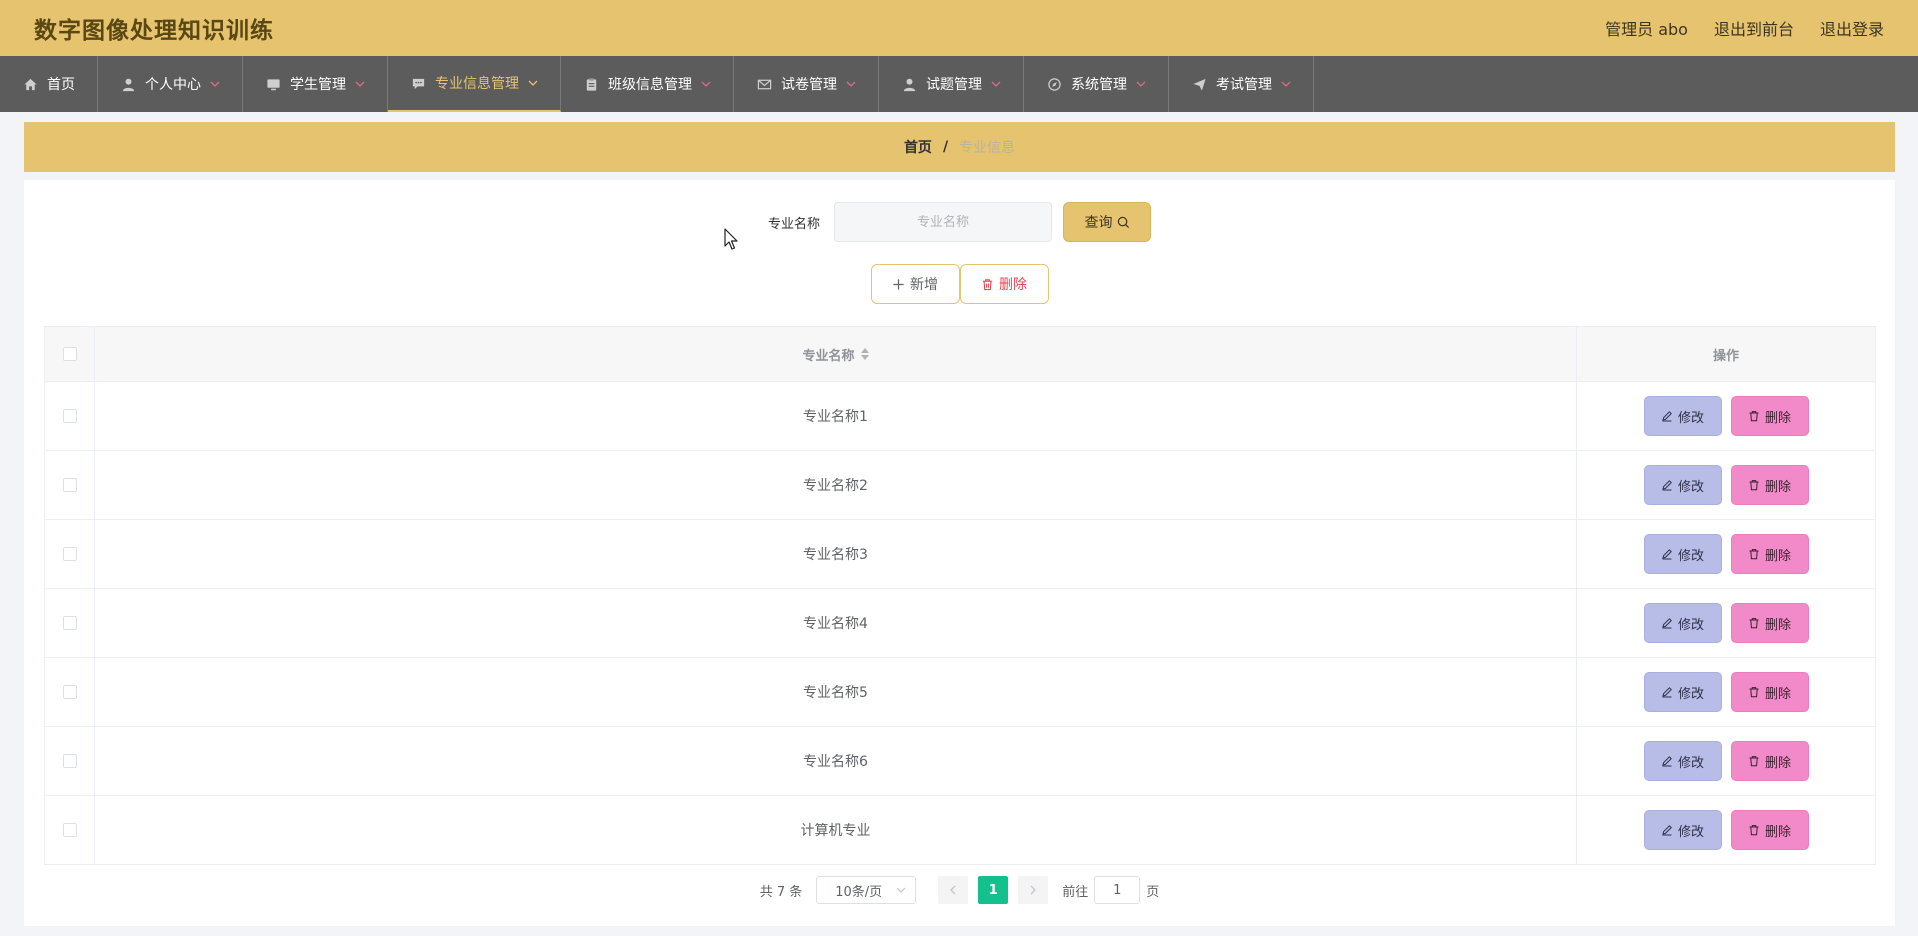 The image size is (1918, 936). What do you see at coordinates (1852, 28) in the screenshot?
I see `logout-link: 退出登录` at bounding box center [1852, 28].